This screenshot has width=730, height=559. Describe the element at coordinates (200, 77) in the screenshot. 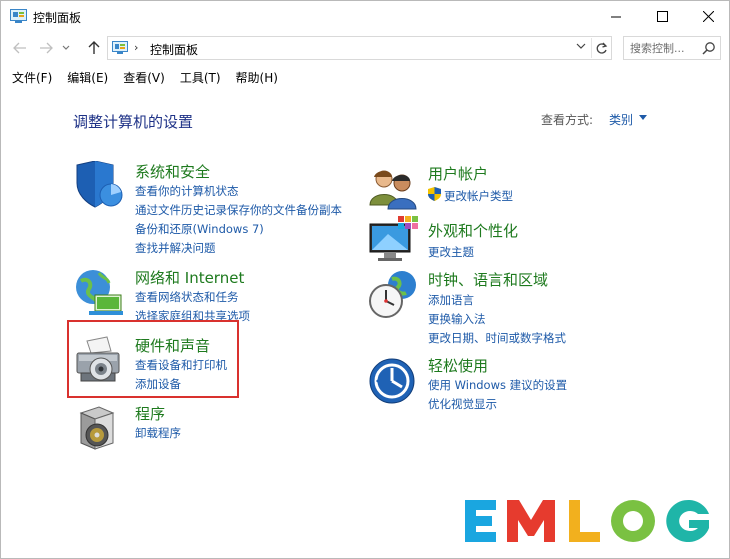

I see `menu-tools: 工具(T)` at that location.